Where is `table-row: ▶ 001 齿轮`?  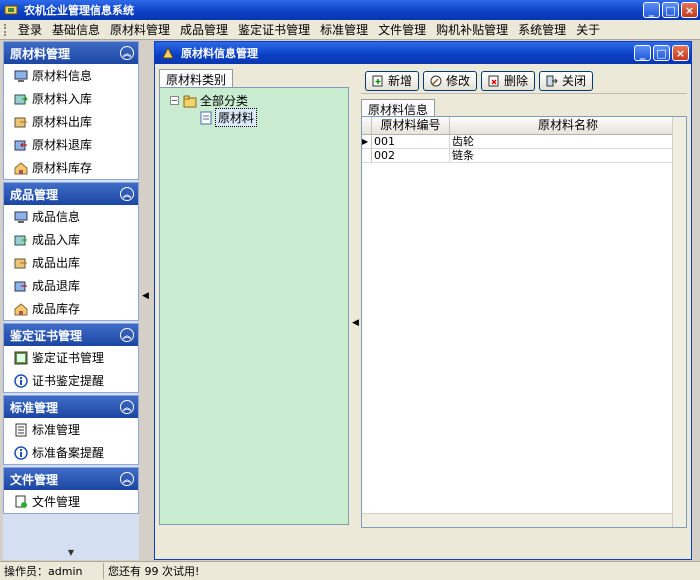
table-row: ▶ 001 齿轮 is located at coordinates (524, 142).